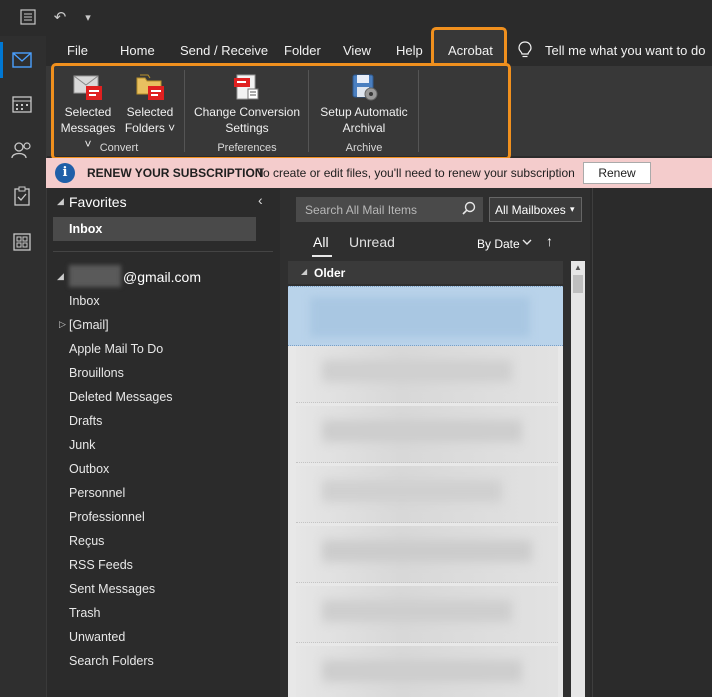 Image resolution: width=712 pixels, height=697 pixels. Describe the element at coordinates (22, 104) in the screenshot. I see `calendar-icon` at that location.